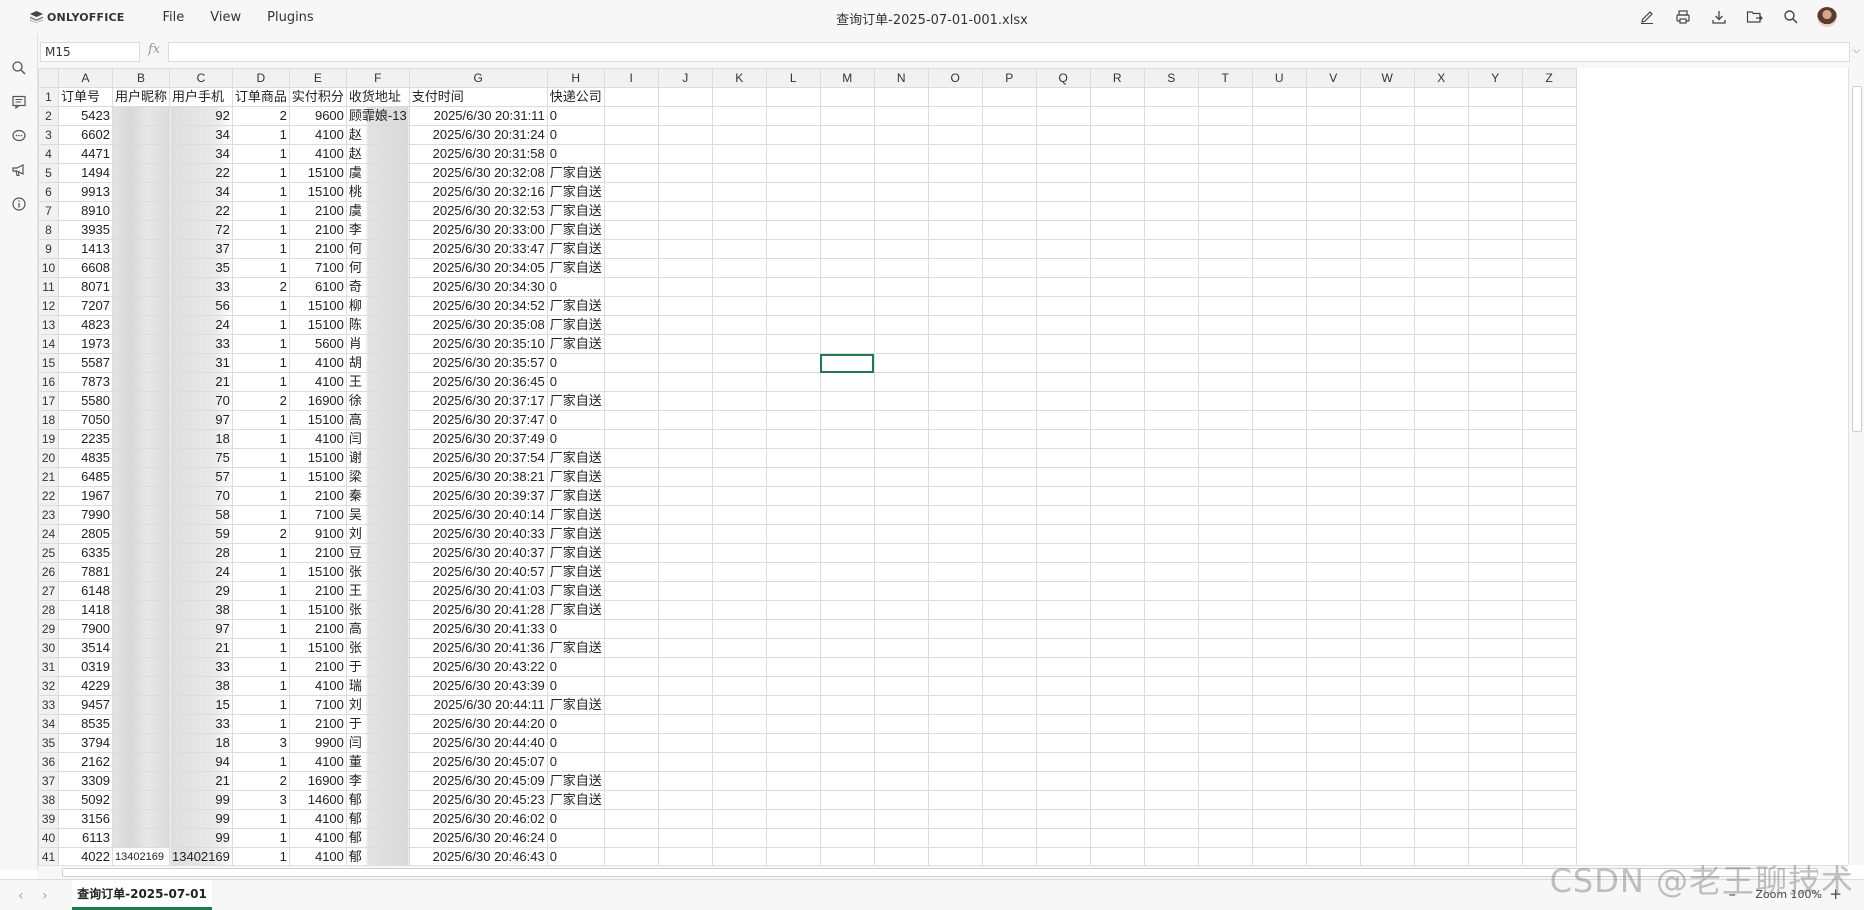 This screenshot has height=910, width=1864. What do you see at coordinates (1063, 249) in the screenshot?
I see `cell-q9` at bounding box center [1063, 249].